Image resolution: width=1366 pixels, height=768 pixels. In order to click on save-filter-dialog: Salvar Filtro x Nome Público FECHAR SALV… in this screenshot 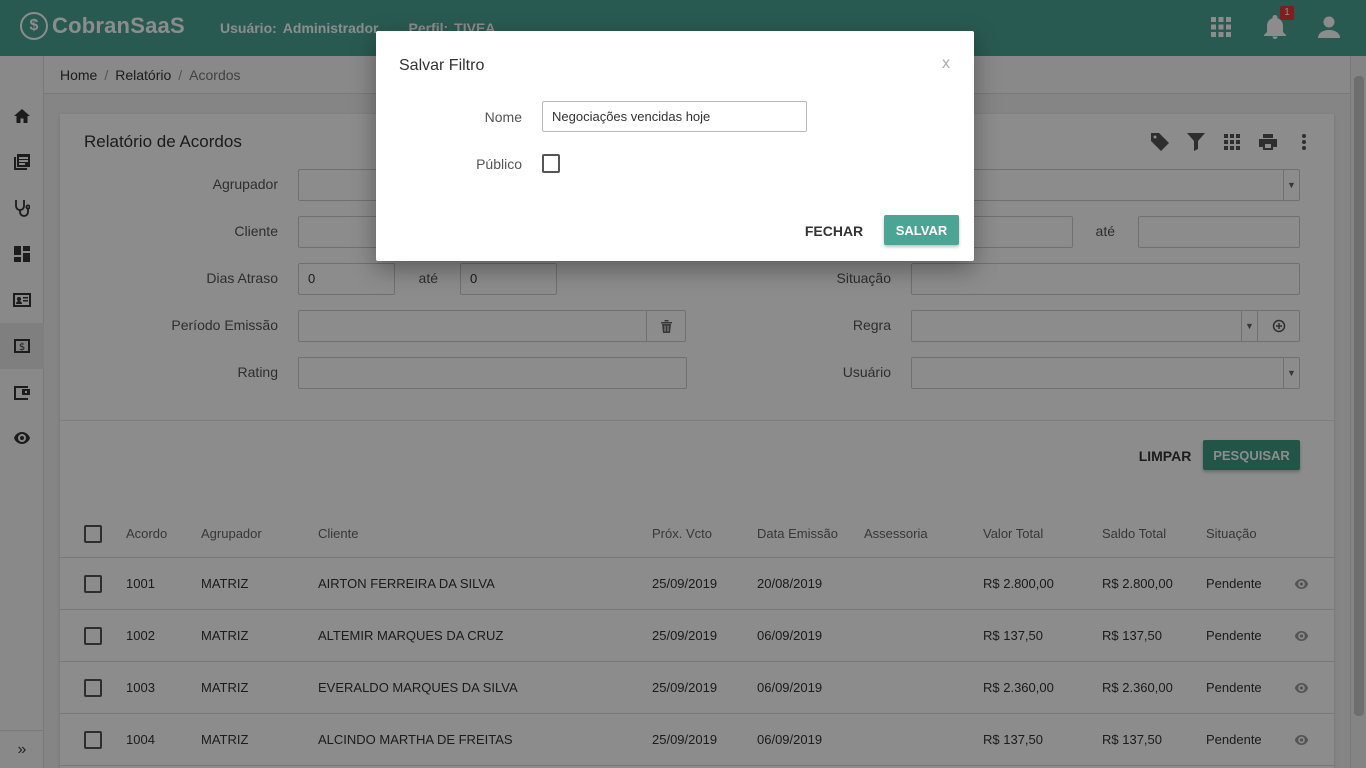, I will do `click(675, 146)`.